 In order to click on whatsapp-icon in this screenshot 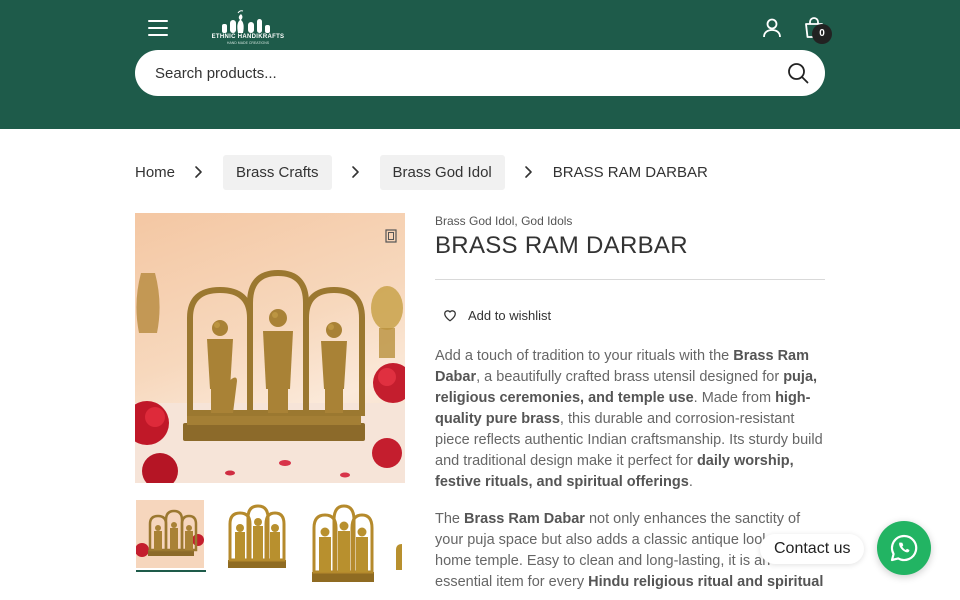, I will do `click(904, 548)`.